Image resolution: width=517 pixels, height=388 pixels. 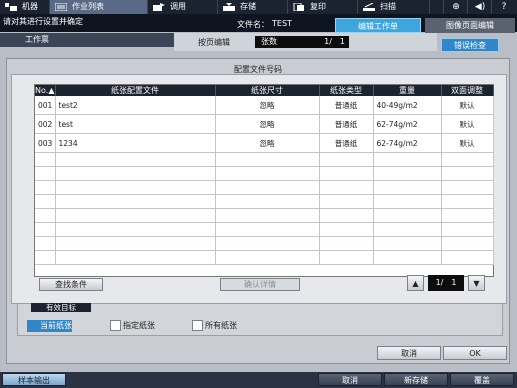 I want to click on copy-icon, so click(x=299, y=7).